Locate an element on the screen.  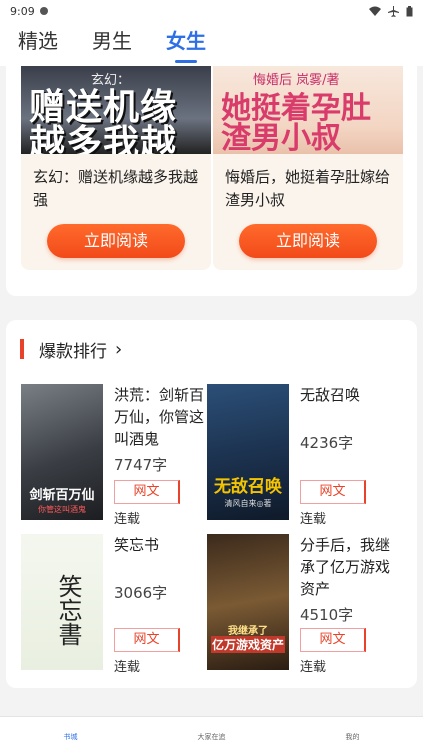
cover-title-text: 她挺着孕肚渣男小叔 is located at coordinates (296, 122).